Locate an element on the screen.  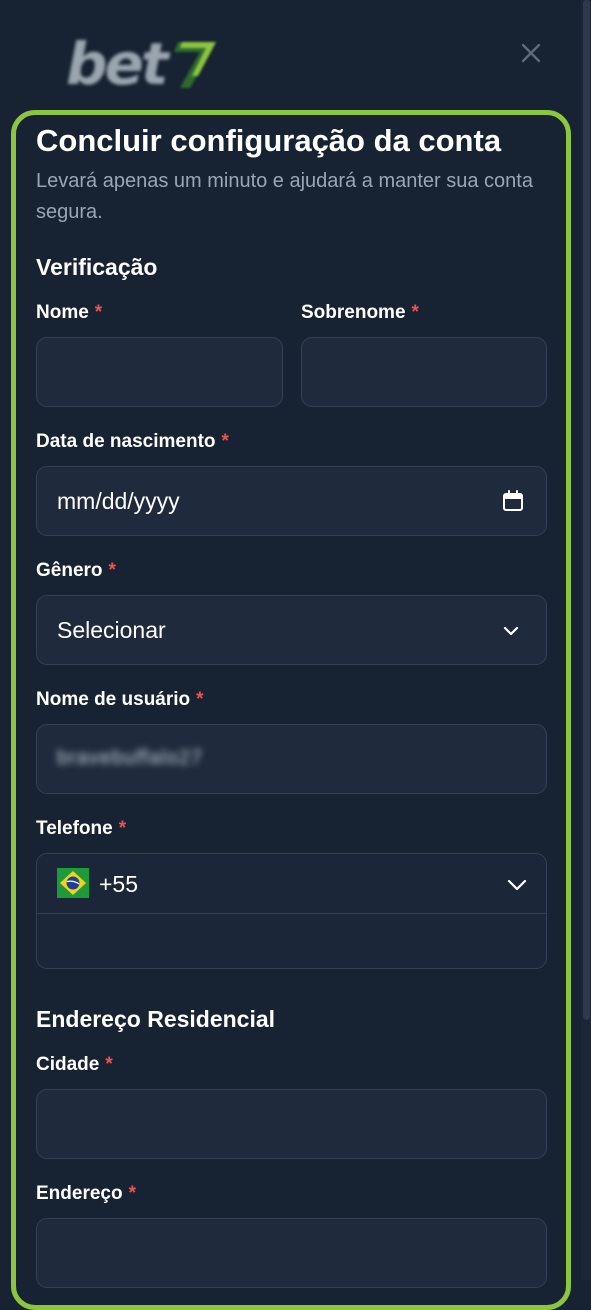
logo-wordmark: bet is located at coordinates (117, 64).